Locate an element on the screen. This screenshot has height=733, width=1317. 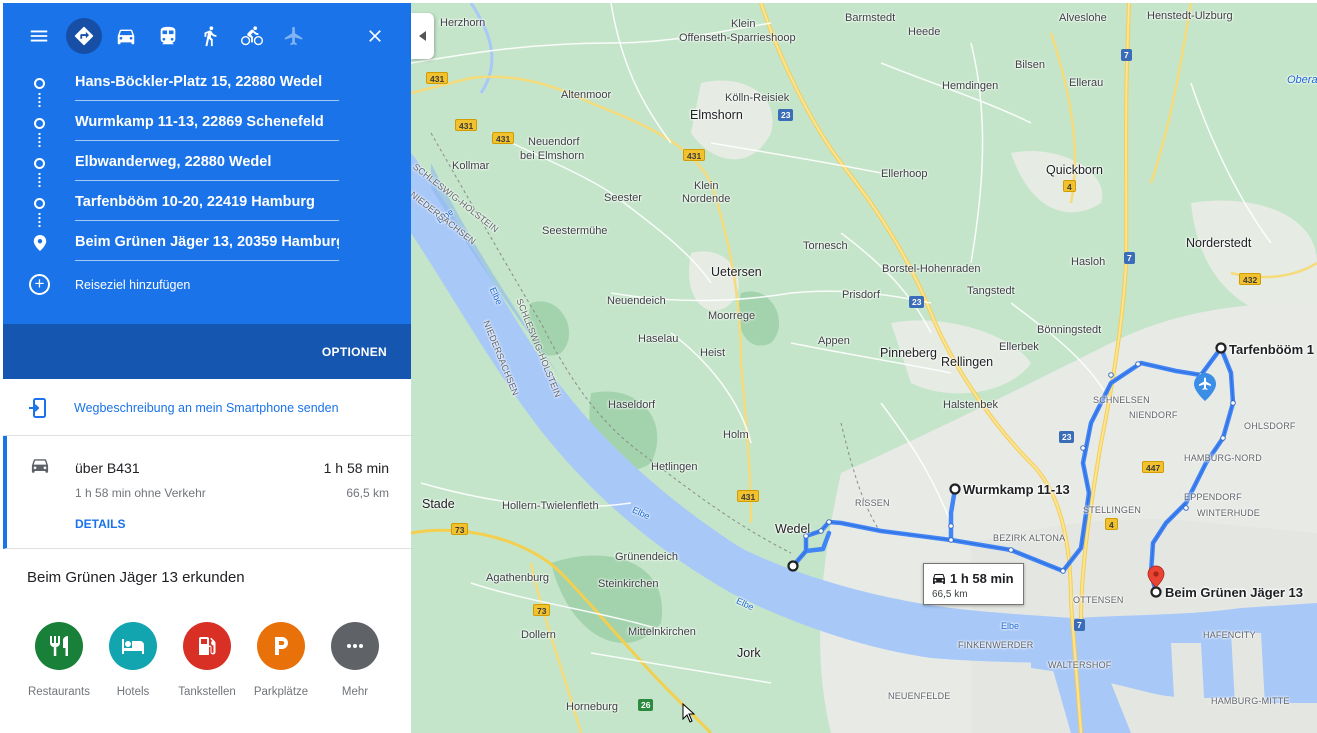
mode-walking is located at coordinates (210, 36).